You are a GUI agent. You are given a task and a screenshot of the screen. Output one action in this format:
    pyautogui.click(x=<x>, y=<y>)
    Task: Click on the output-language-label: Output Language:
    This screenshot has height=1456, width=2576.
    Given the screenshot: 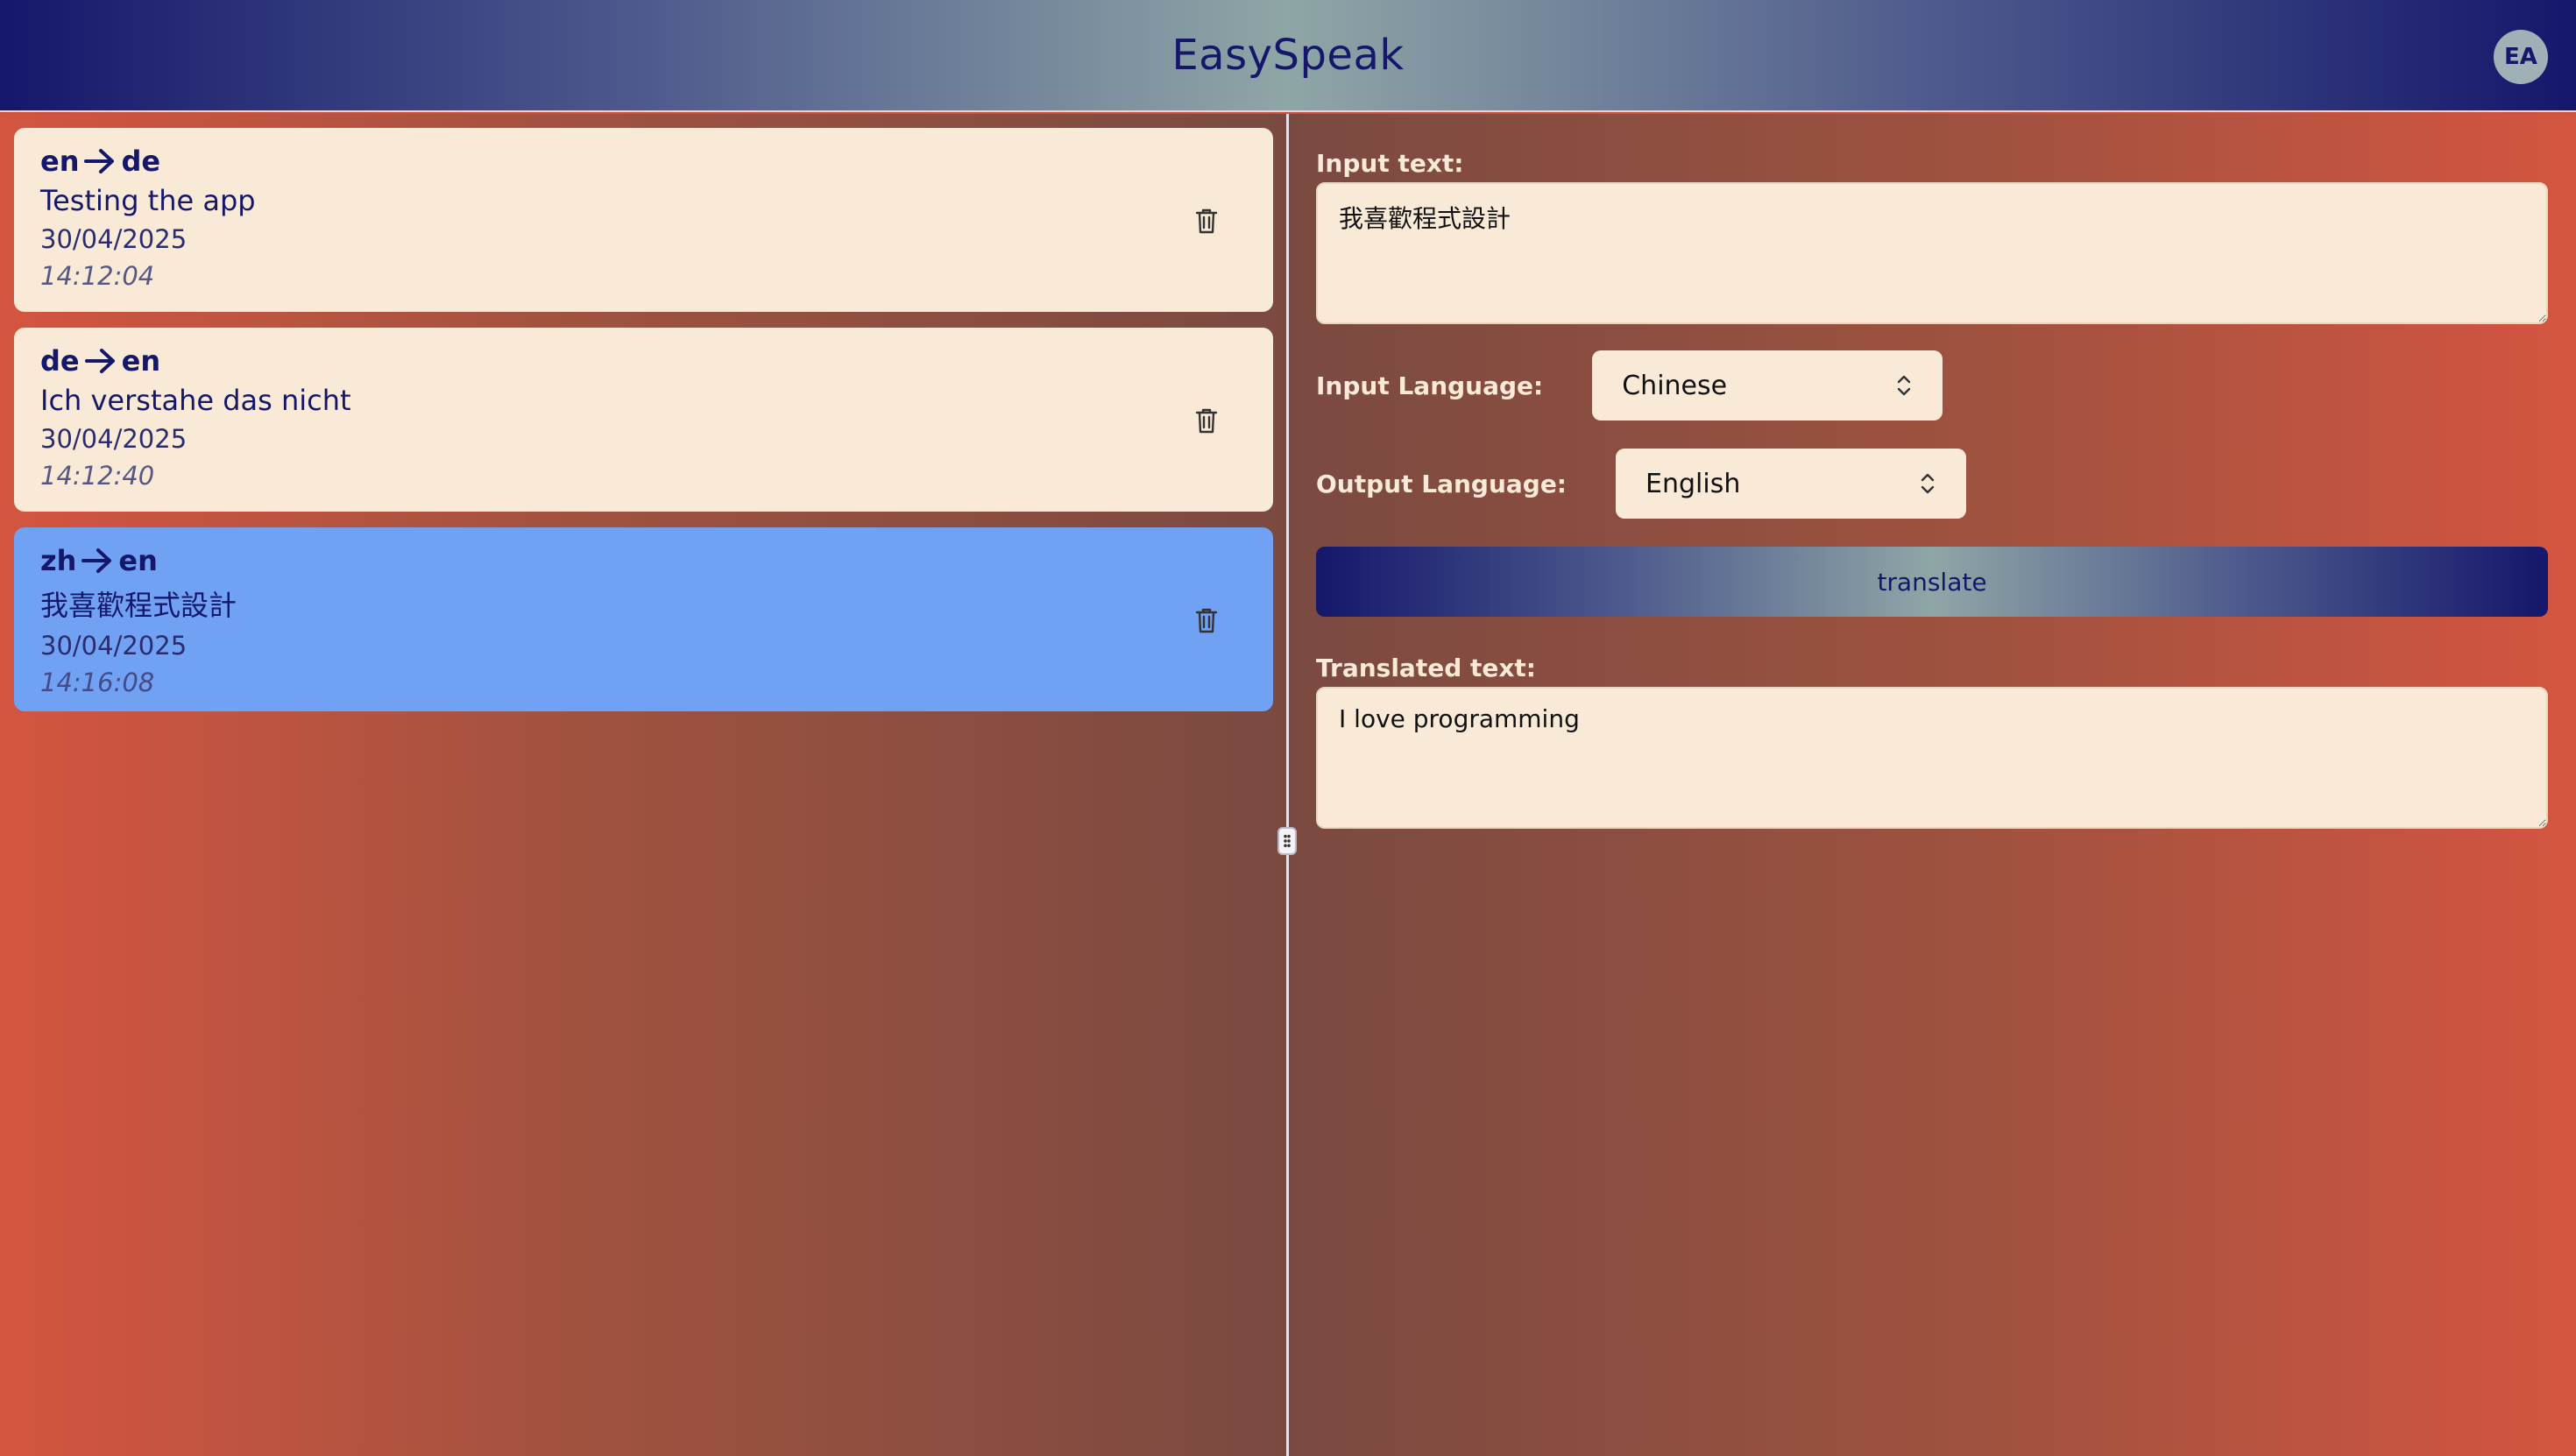 What is the action you would take?
    pyautogui.click(x=1442, y=483)
    